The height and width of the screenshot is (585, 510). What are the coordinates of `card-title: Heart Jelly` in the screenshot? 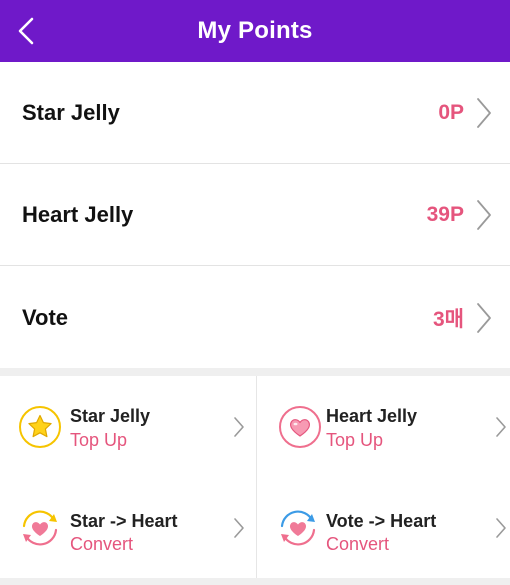 It's located at (372, 416).